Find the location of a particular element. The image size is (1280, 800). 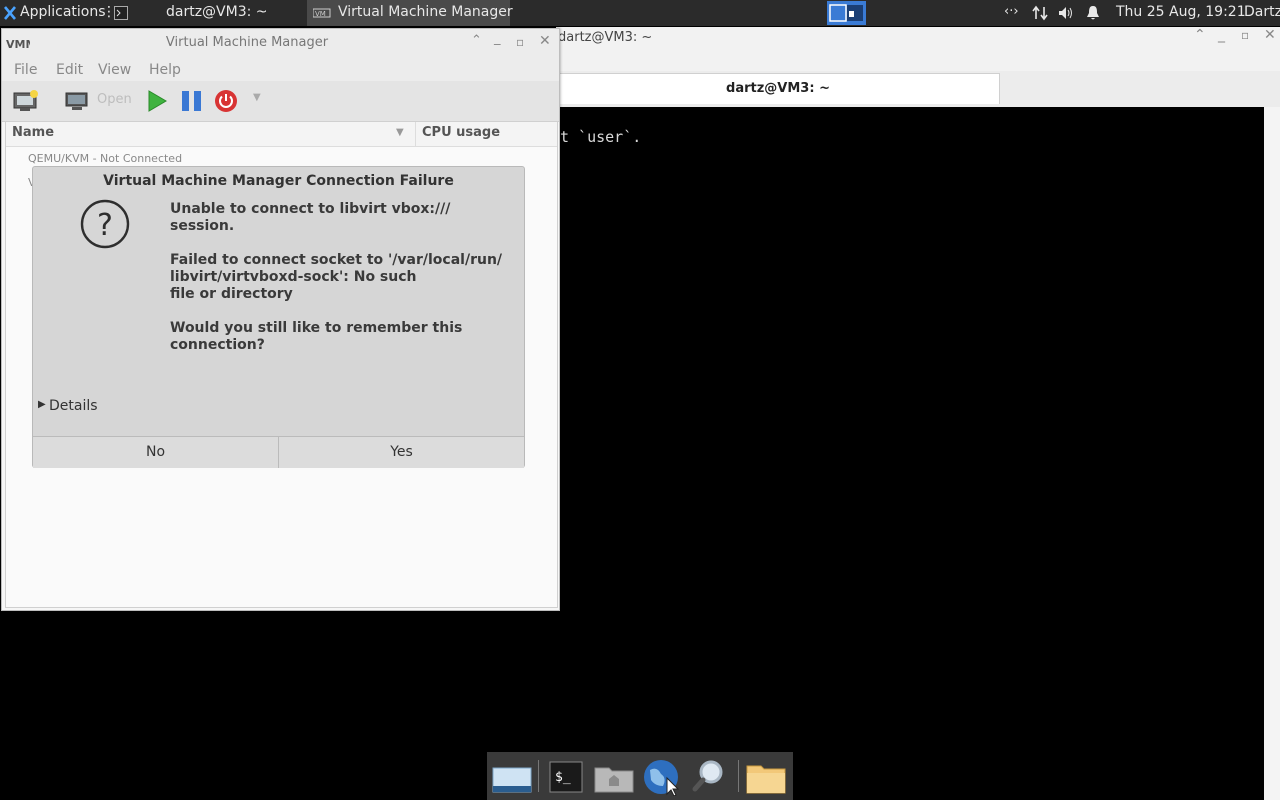

dock-terminal: $_ is located at coordinates (566, 776).